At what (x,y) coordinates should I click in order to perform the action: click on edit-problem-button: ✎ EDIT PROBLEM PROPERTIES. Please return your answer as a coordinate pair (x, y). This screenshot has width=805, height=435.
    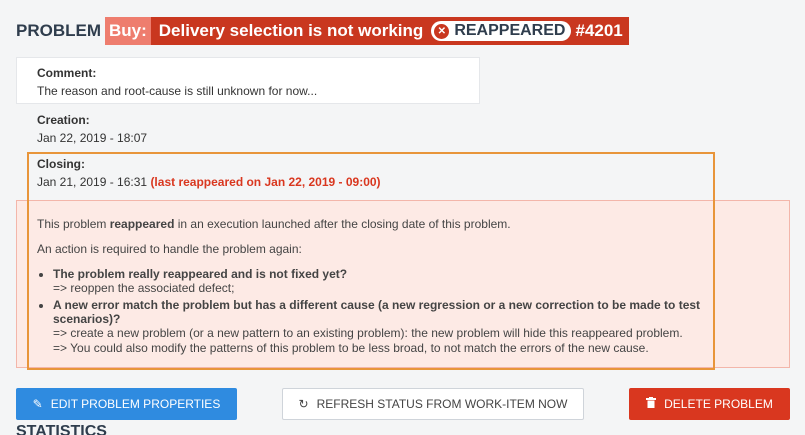
    Looking at the image, I should click on (126, 404).